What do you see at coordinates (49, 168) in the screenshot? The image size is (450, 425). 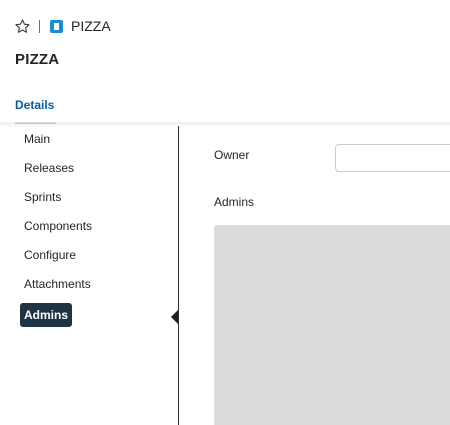 I see `nav-item-releases: Releases` at bounding box center [49, 168].